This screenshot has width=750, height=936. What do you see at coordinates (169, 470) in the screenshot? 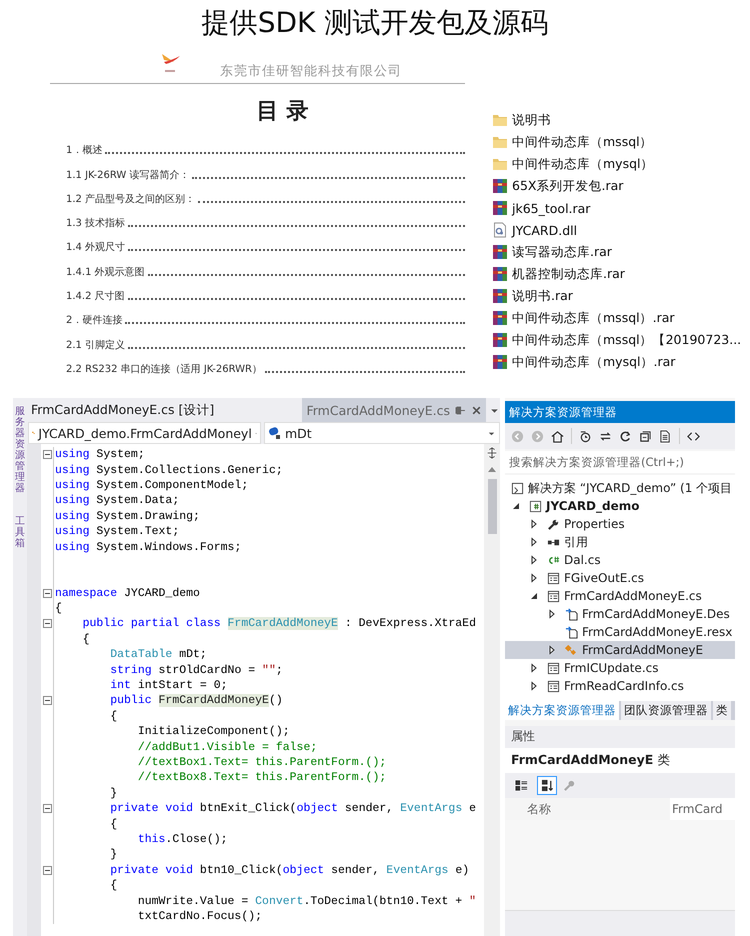
I see `code-line: using System.Collections.Generic;` at bounding box center [169, 470].